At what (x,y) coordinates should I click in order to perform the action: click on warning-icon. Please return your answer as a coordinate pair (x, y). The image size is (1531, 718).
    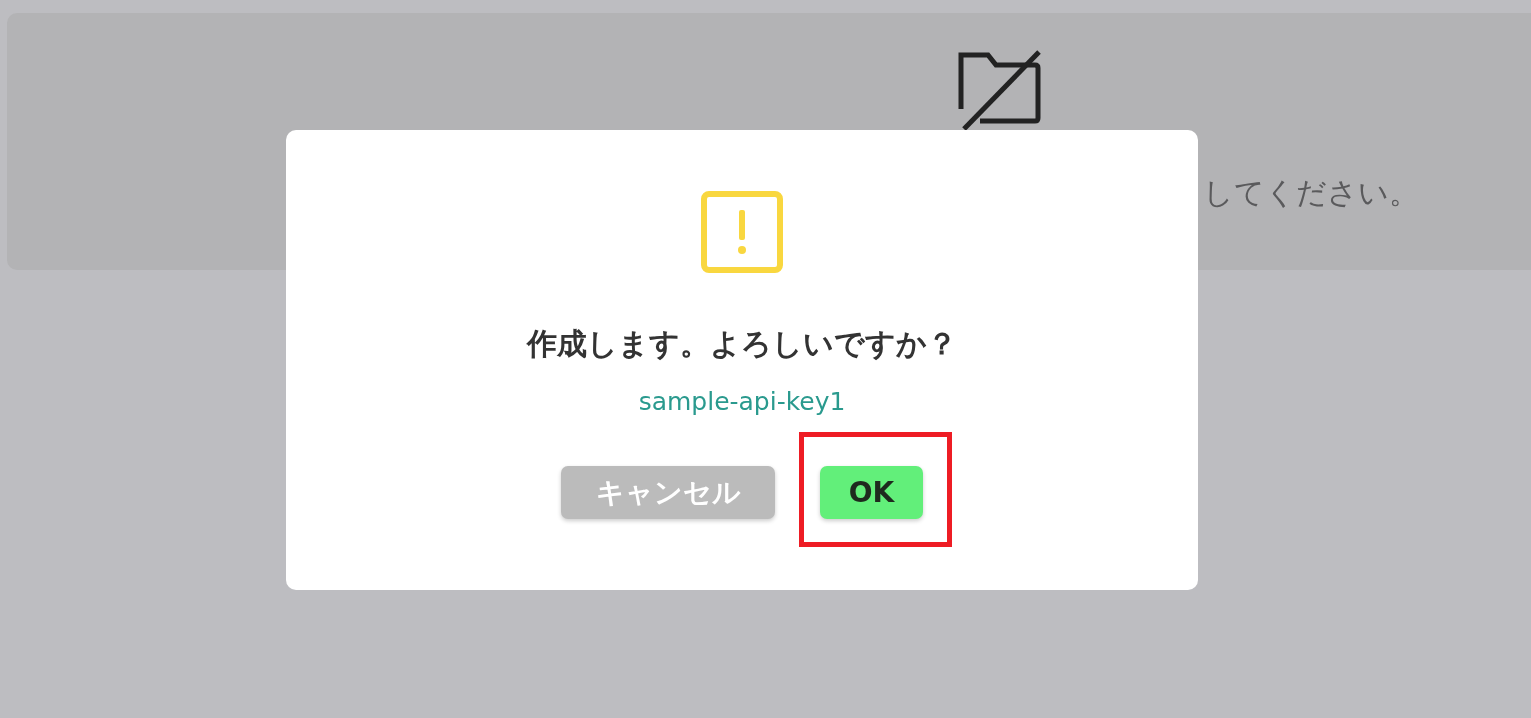
    Looking at the image, I should click on (742, 232).